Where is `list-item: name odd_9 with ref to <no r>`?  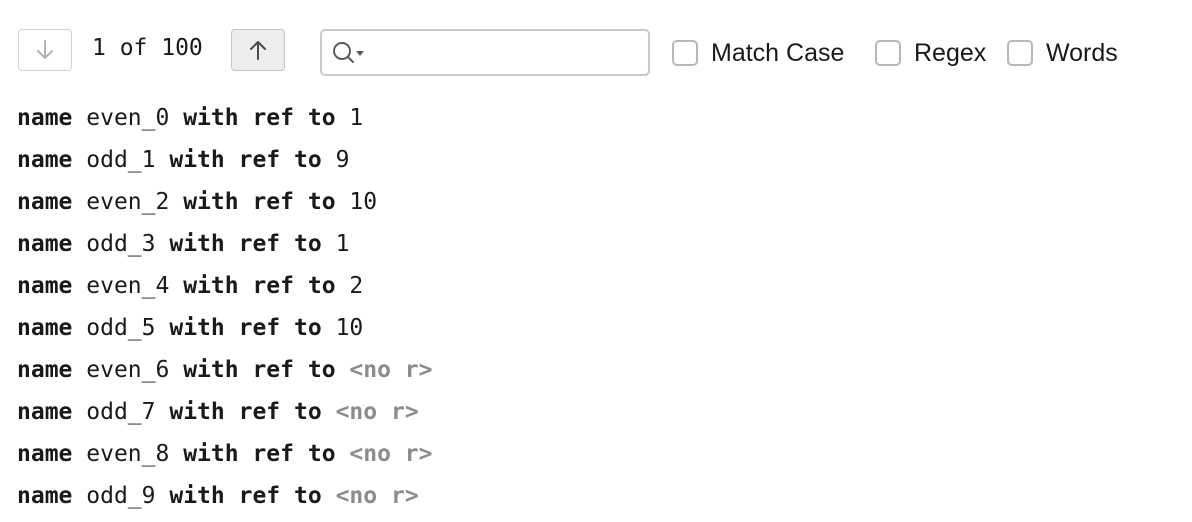 list-item: name odd_9 with ref to <no r> is located at coordinates (225, 496).